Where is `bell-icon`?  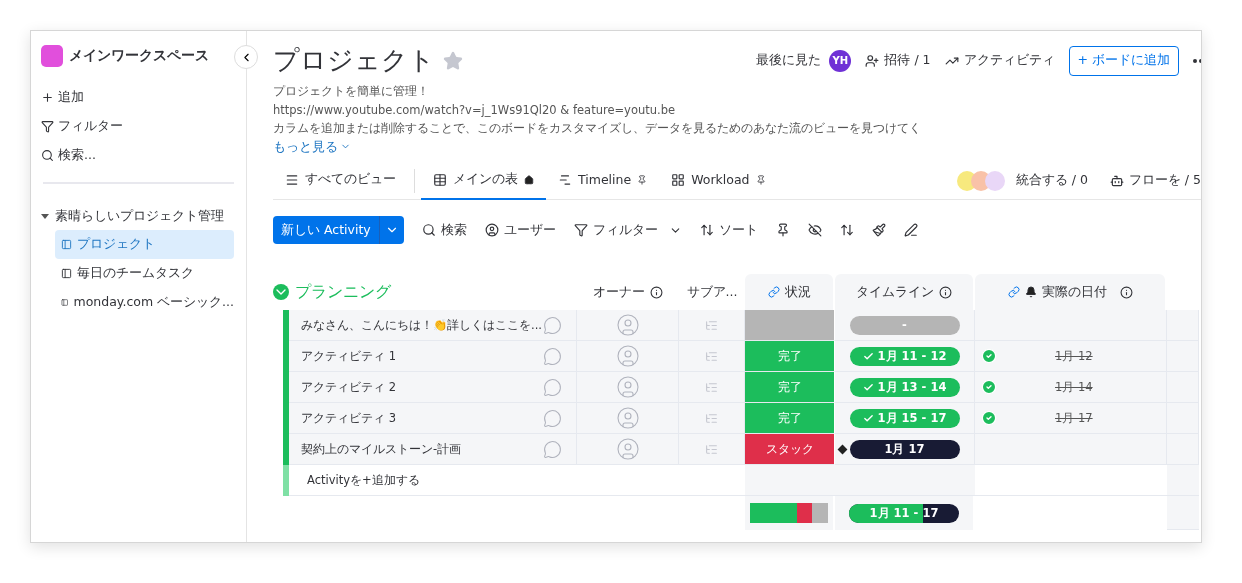 bell-icon is located at coordinates (1030, 292).